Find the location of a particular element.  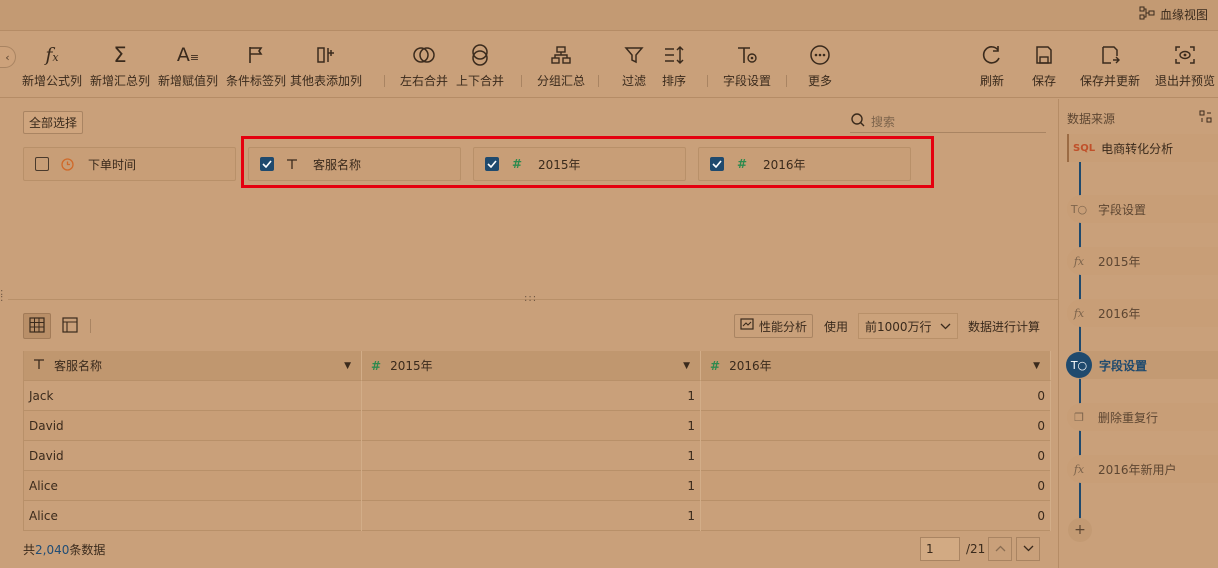

row-limit-select: 前1000万行 is located at coordinates (908, 326).